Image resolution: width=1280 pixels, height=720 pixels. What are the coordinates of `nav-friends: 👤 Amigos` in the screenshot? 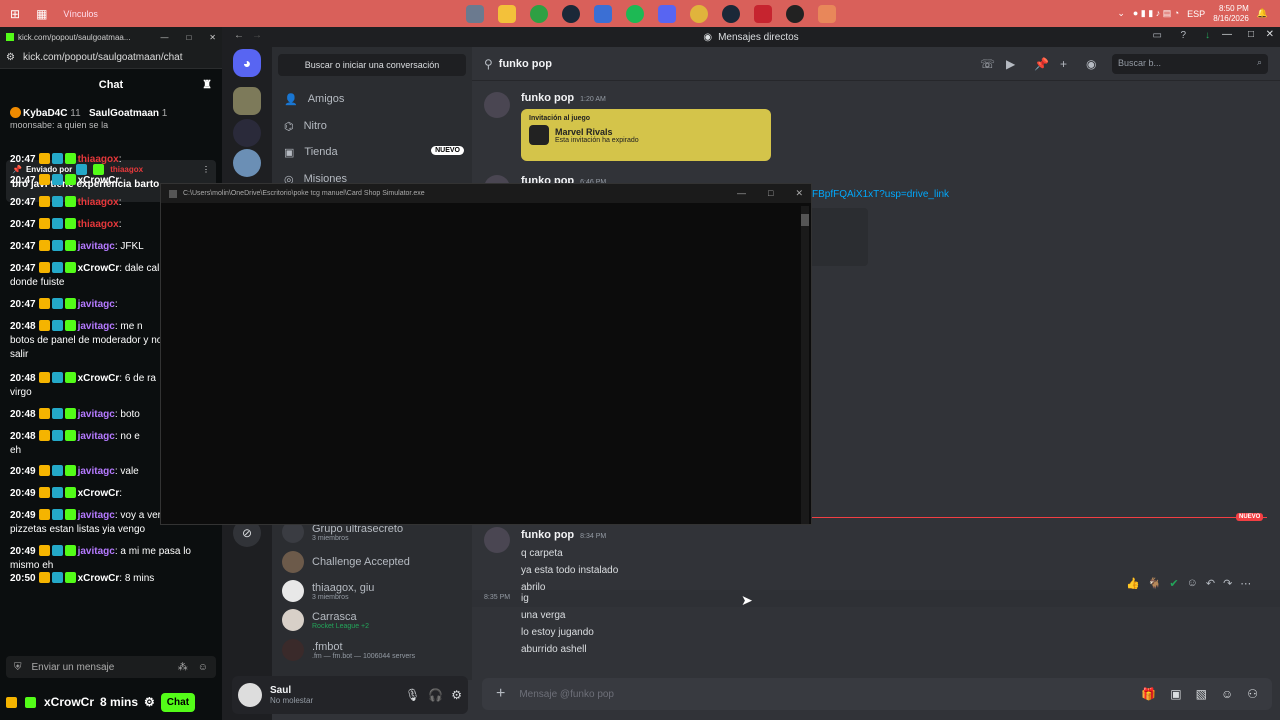 It's located at (314, 99).